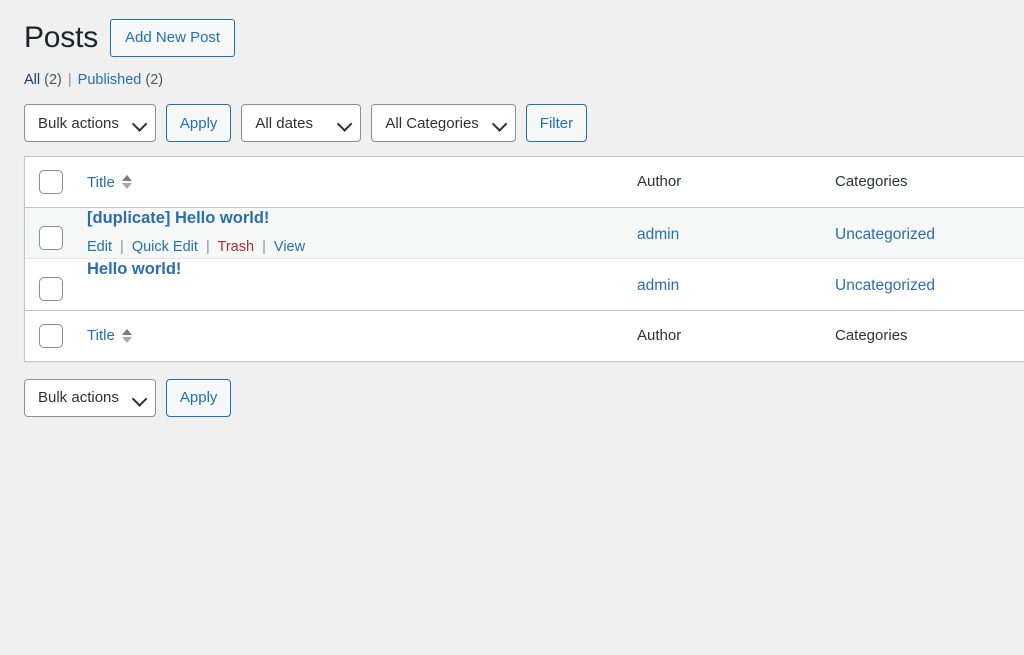  What do you see at coordinates (736, 335) in the screenshot?
I see `column-footer-author: Author` at bounding box center [736, 335].